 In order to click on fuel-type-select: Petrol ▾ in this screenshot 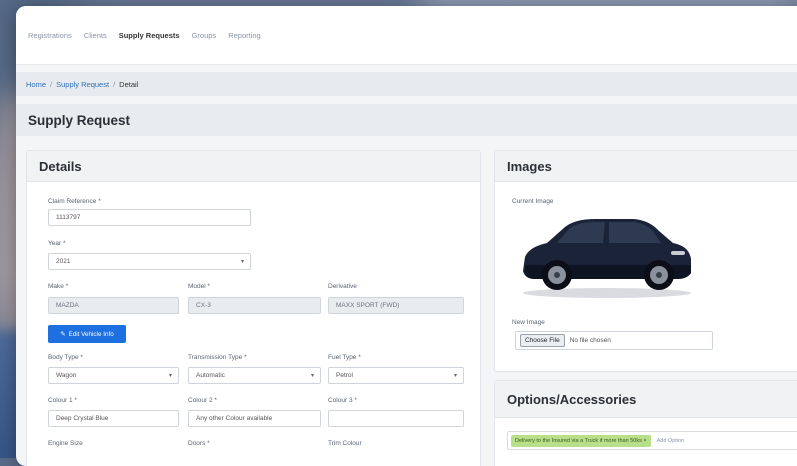, I will do `click(396, 375)`.